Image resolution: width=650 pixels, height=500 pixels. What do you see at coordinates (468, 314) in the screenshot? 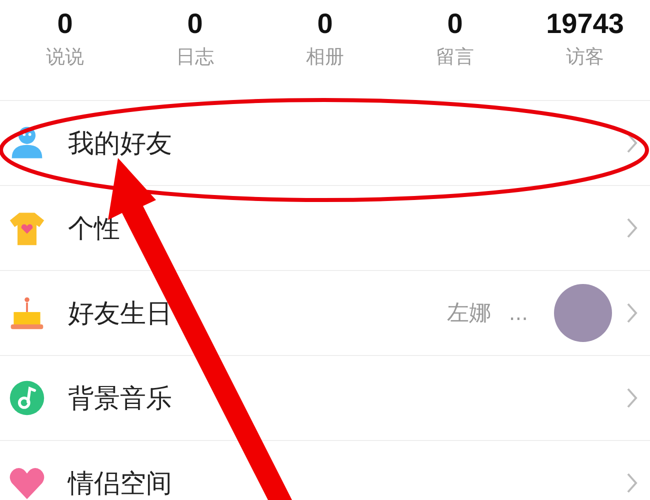
I see `friend-name: 左娜` at bounding box center [468, 314].